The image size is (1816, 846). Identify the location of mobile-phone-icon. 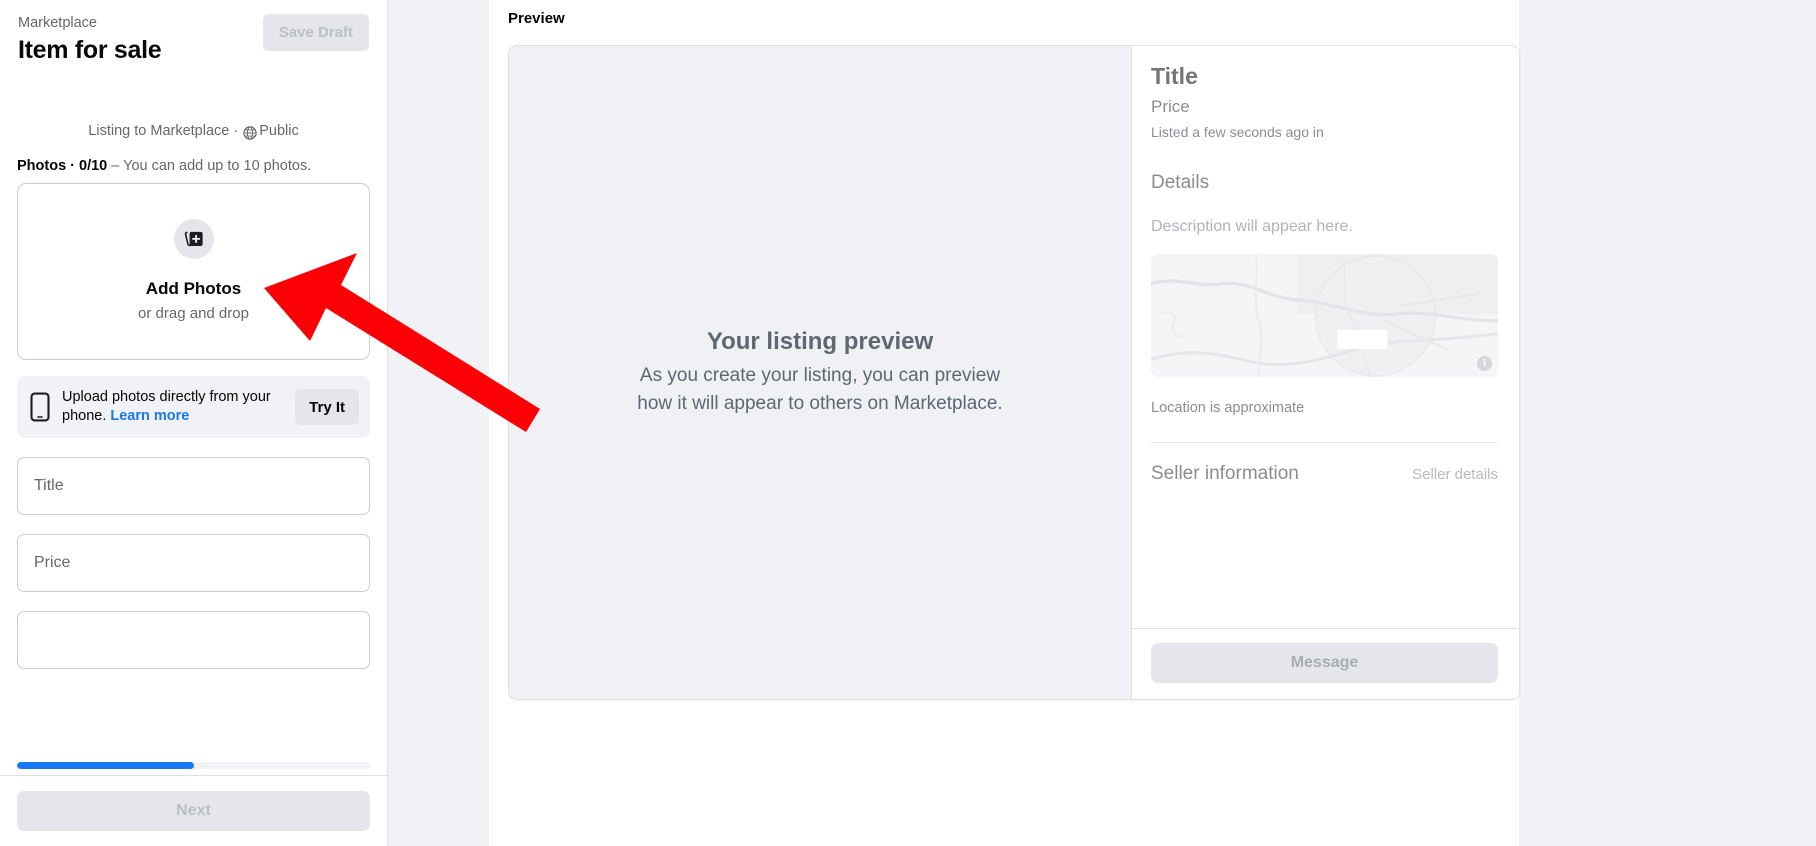
(40, 407).